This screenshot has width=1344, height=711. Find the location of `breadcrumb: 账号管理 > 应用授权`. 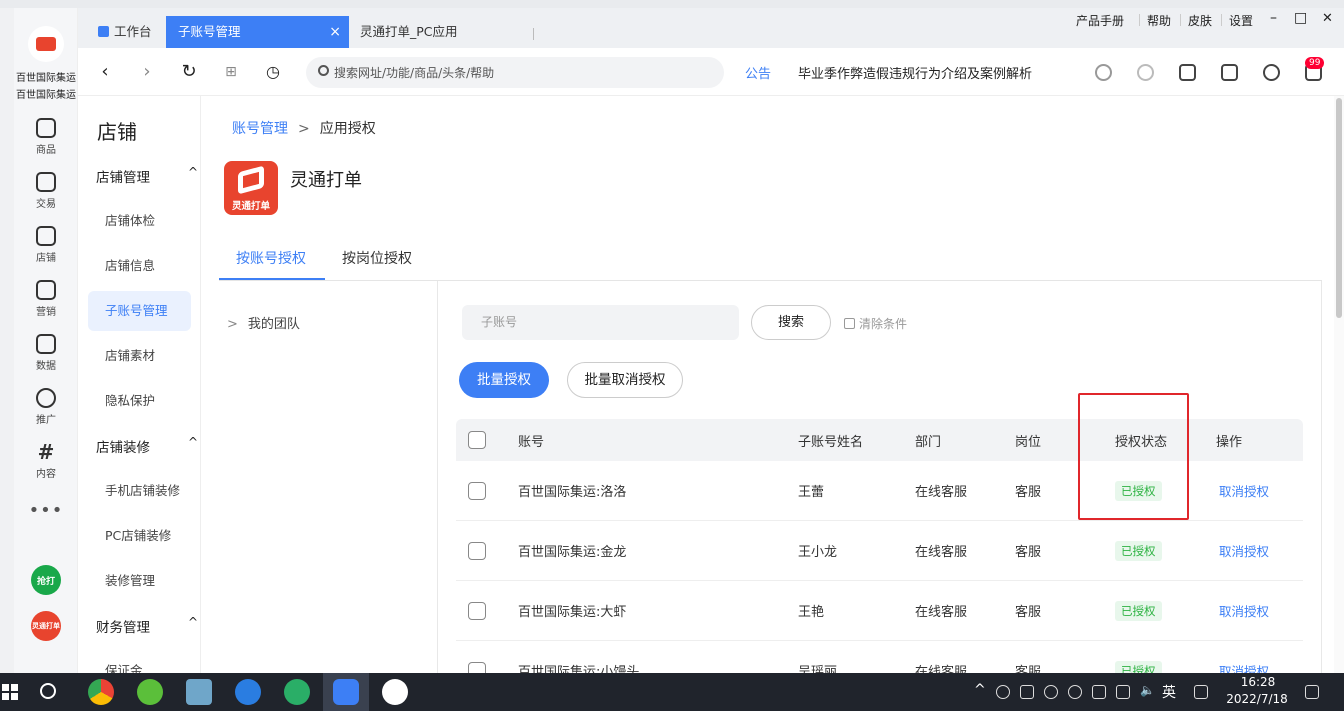

breadcrumb: 账号管理 > 应用授权 is located at coordinates (304, 128).